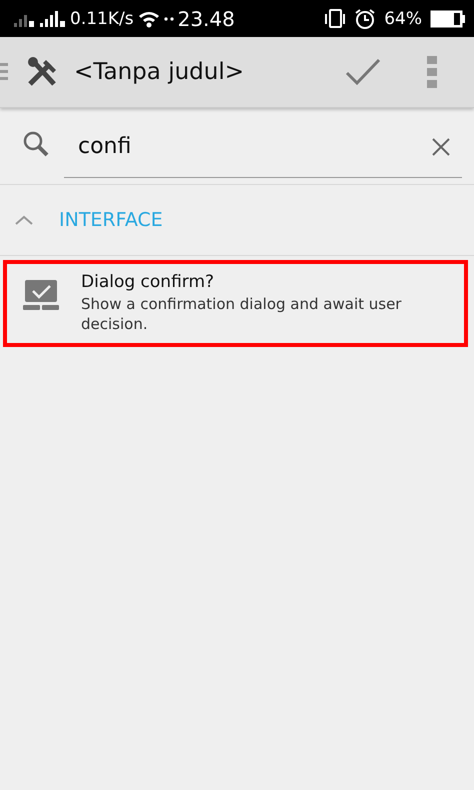  I want to click on close-icon, so click(441, 147).